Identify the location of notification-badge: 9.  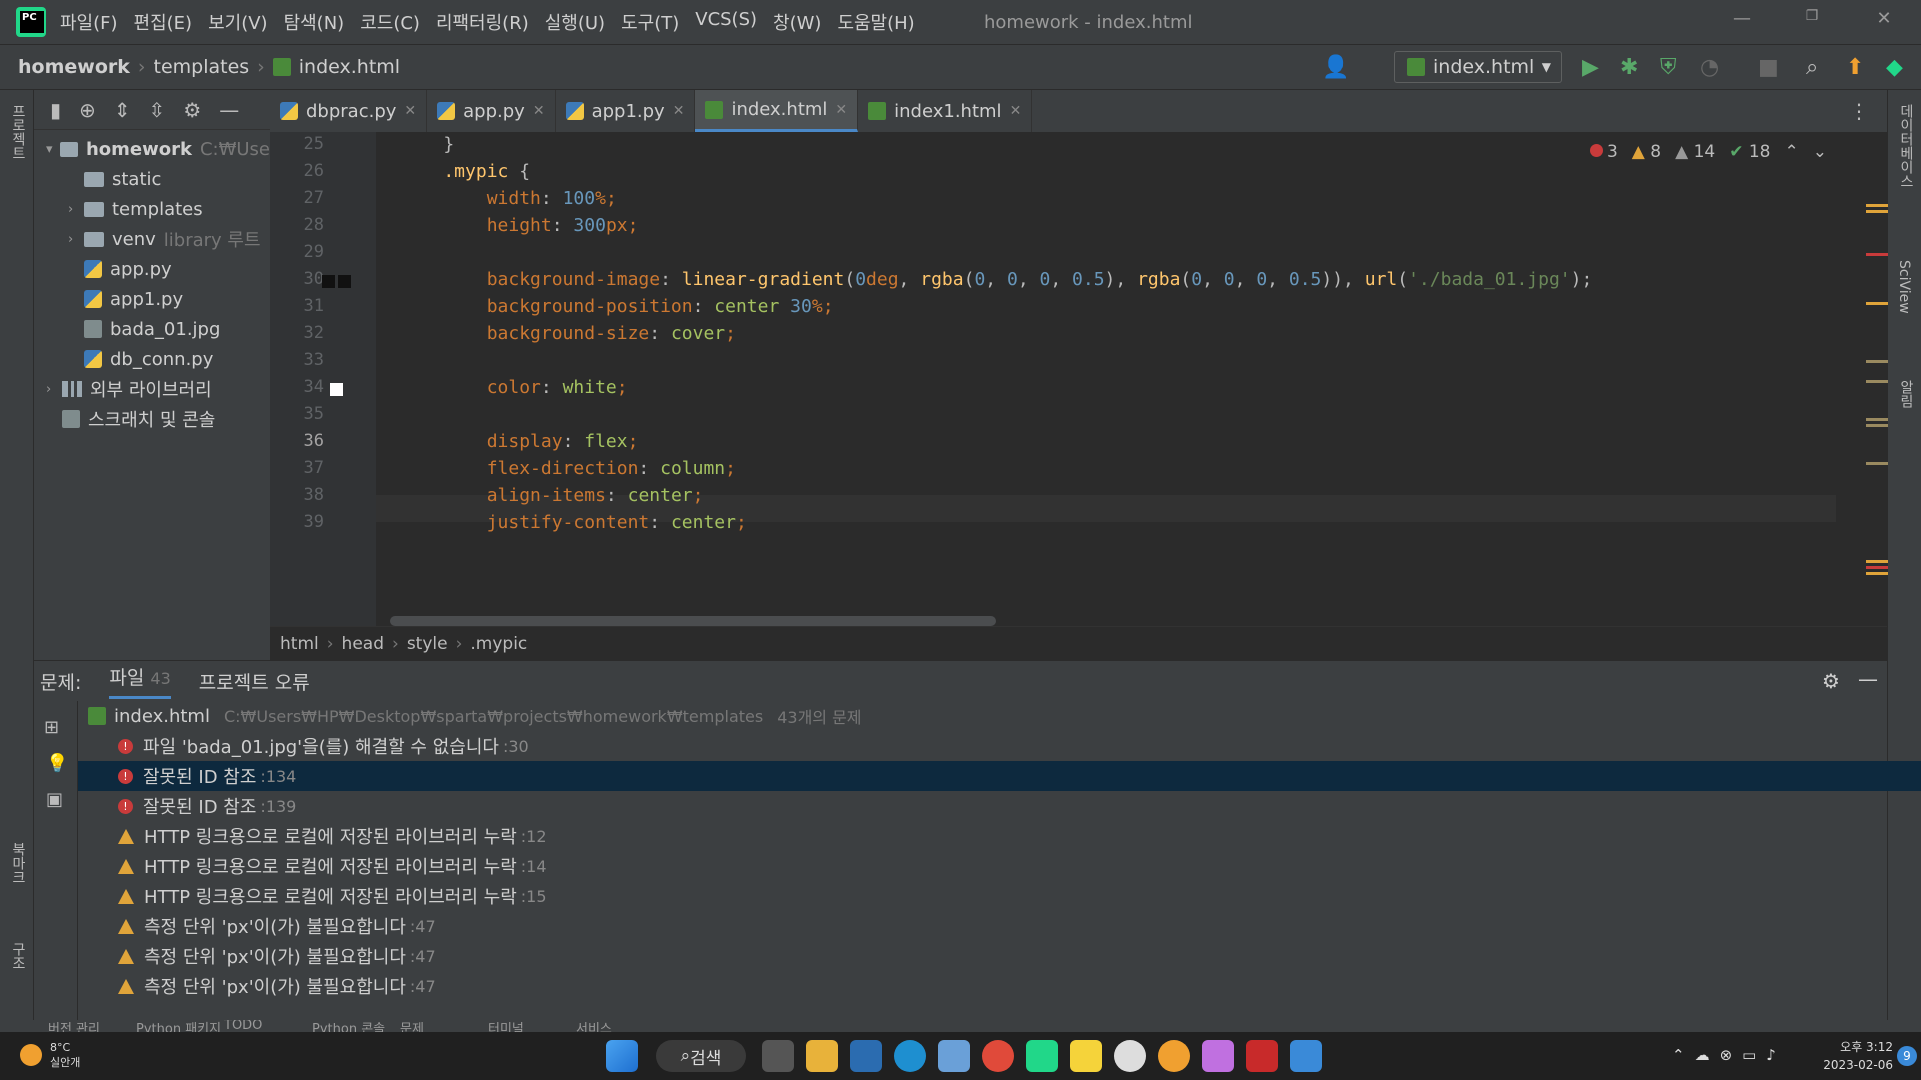
(1907, 1056).